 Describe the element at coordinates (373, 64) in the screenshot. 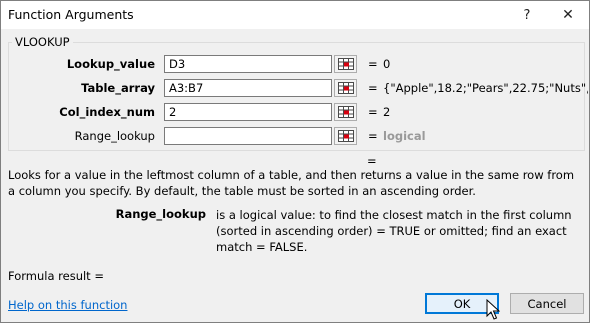

I see `lookup-value-equals: =` at that location.